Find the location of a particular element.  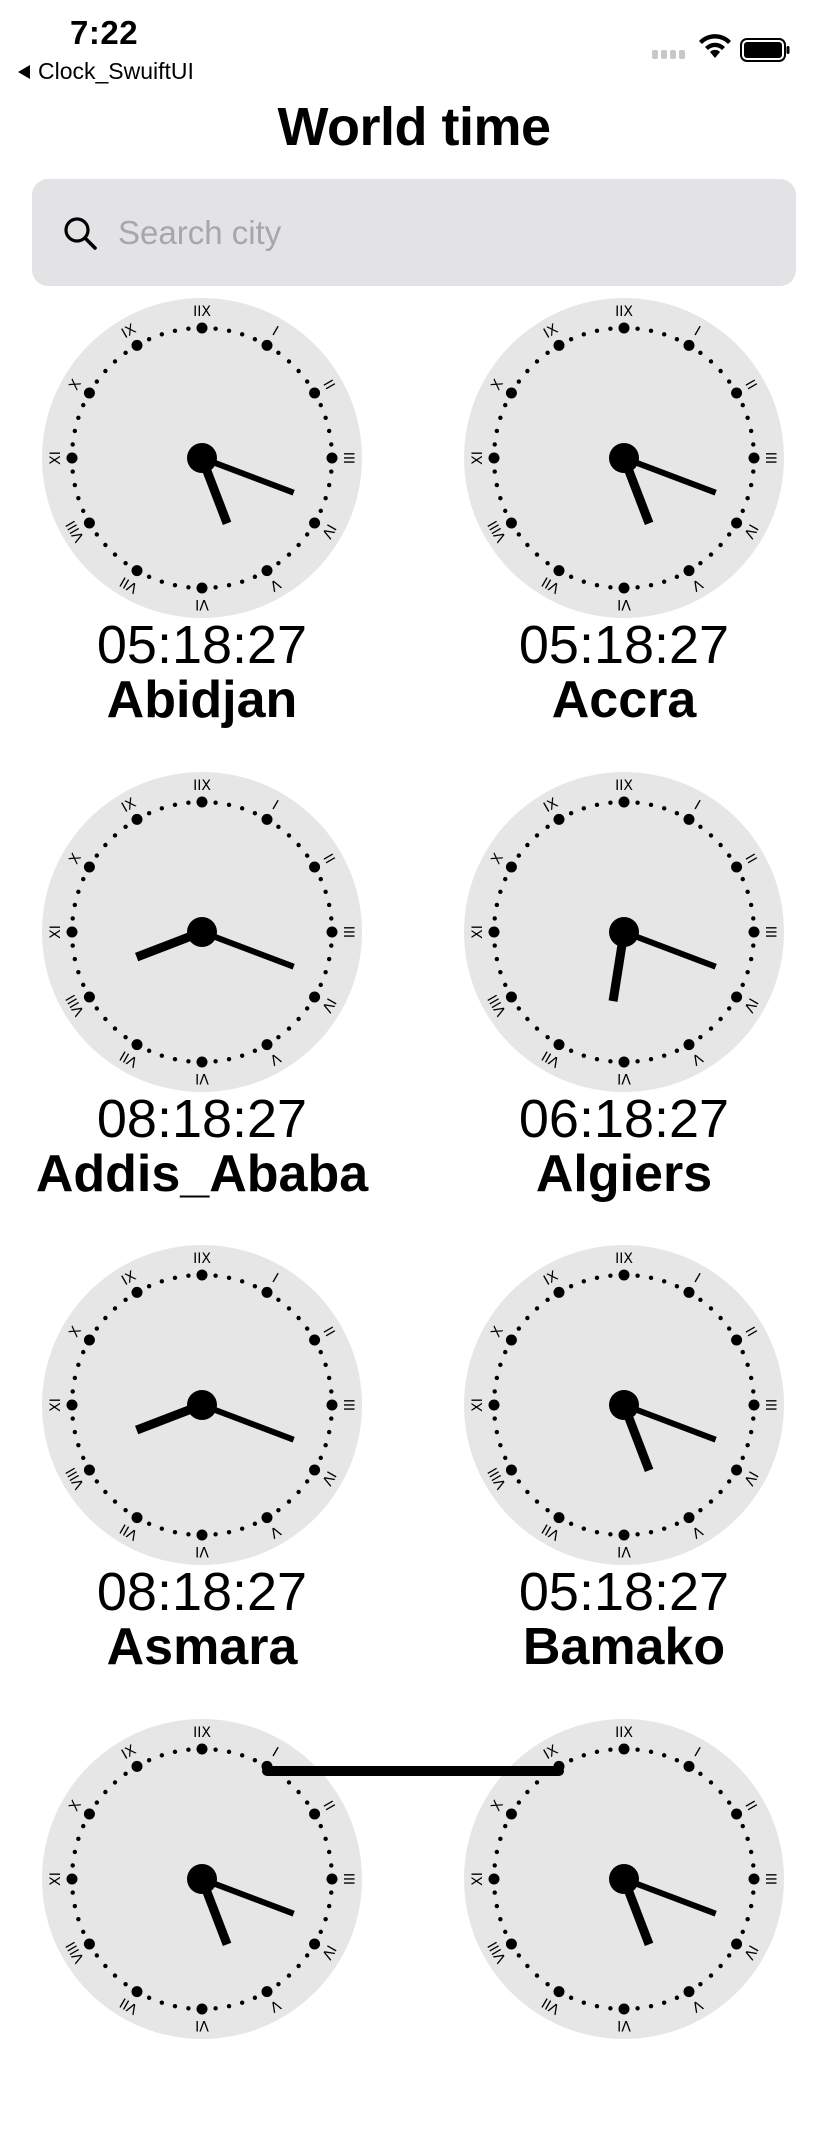

battery-icon is located at coordinates (765, 50).